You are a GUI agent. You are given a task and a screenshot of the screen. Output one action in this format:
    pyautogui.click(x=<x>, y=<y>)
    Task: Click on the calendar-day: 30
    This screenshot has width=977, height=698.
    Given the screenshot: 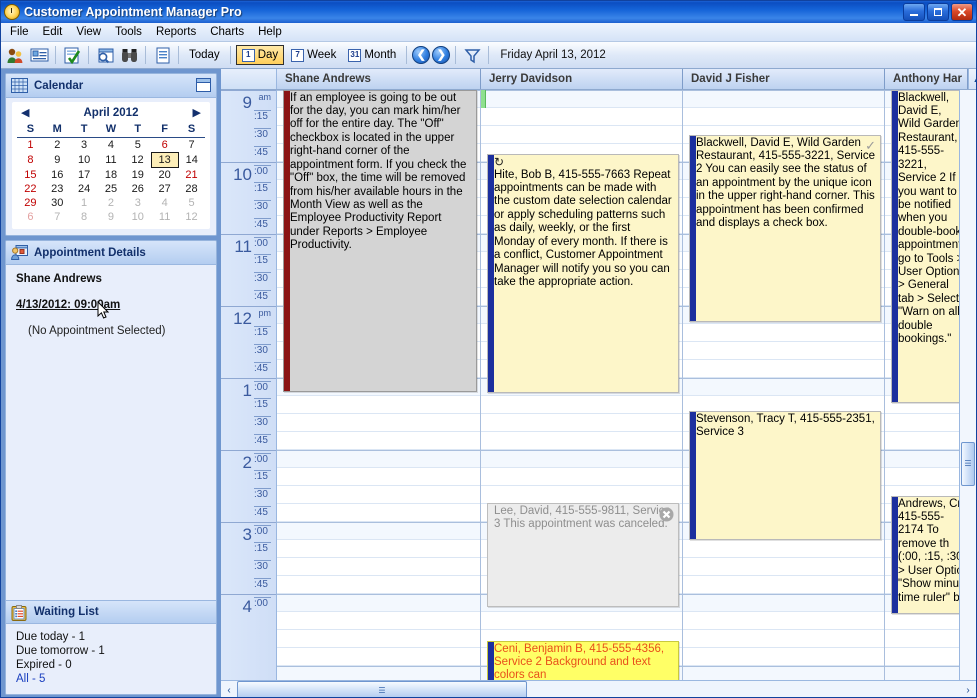 What is the action you would take?
    pyautogui.click(x=57, y=203)
    